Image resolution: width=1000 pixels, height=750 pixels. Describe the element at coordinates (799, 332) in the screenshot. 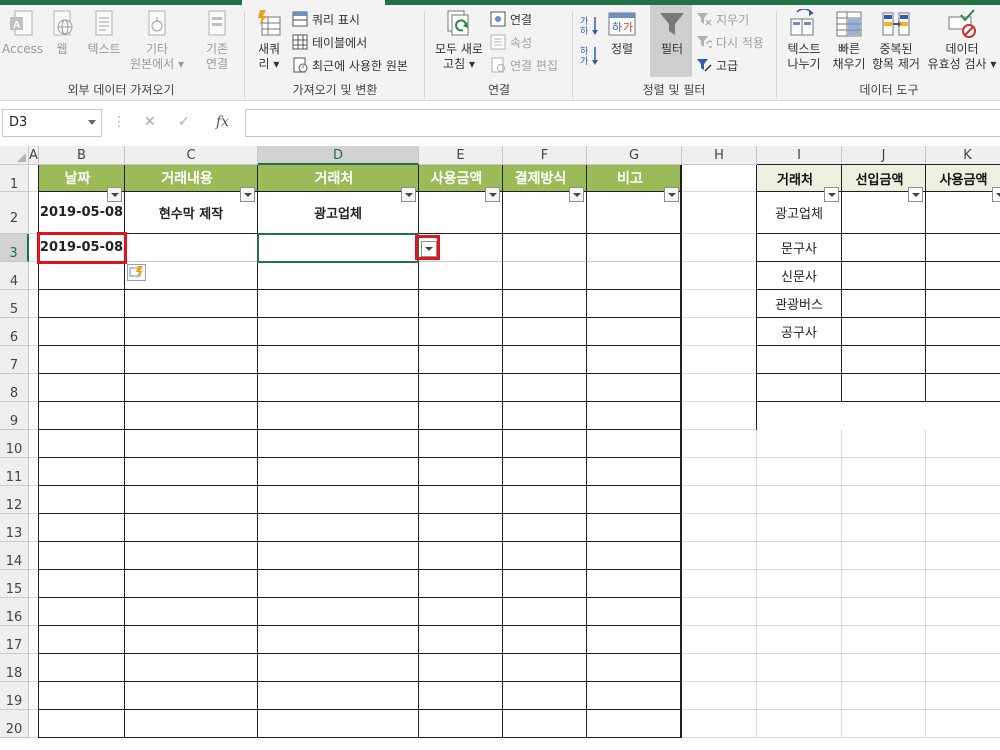

I see `side-table-cell: 공구사` at that location.